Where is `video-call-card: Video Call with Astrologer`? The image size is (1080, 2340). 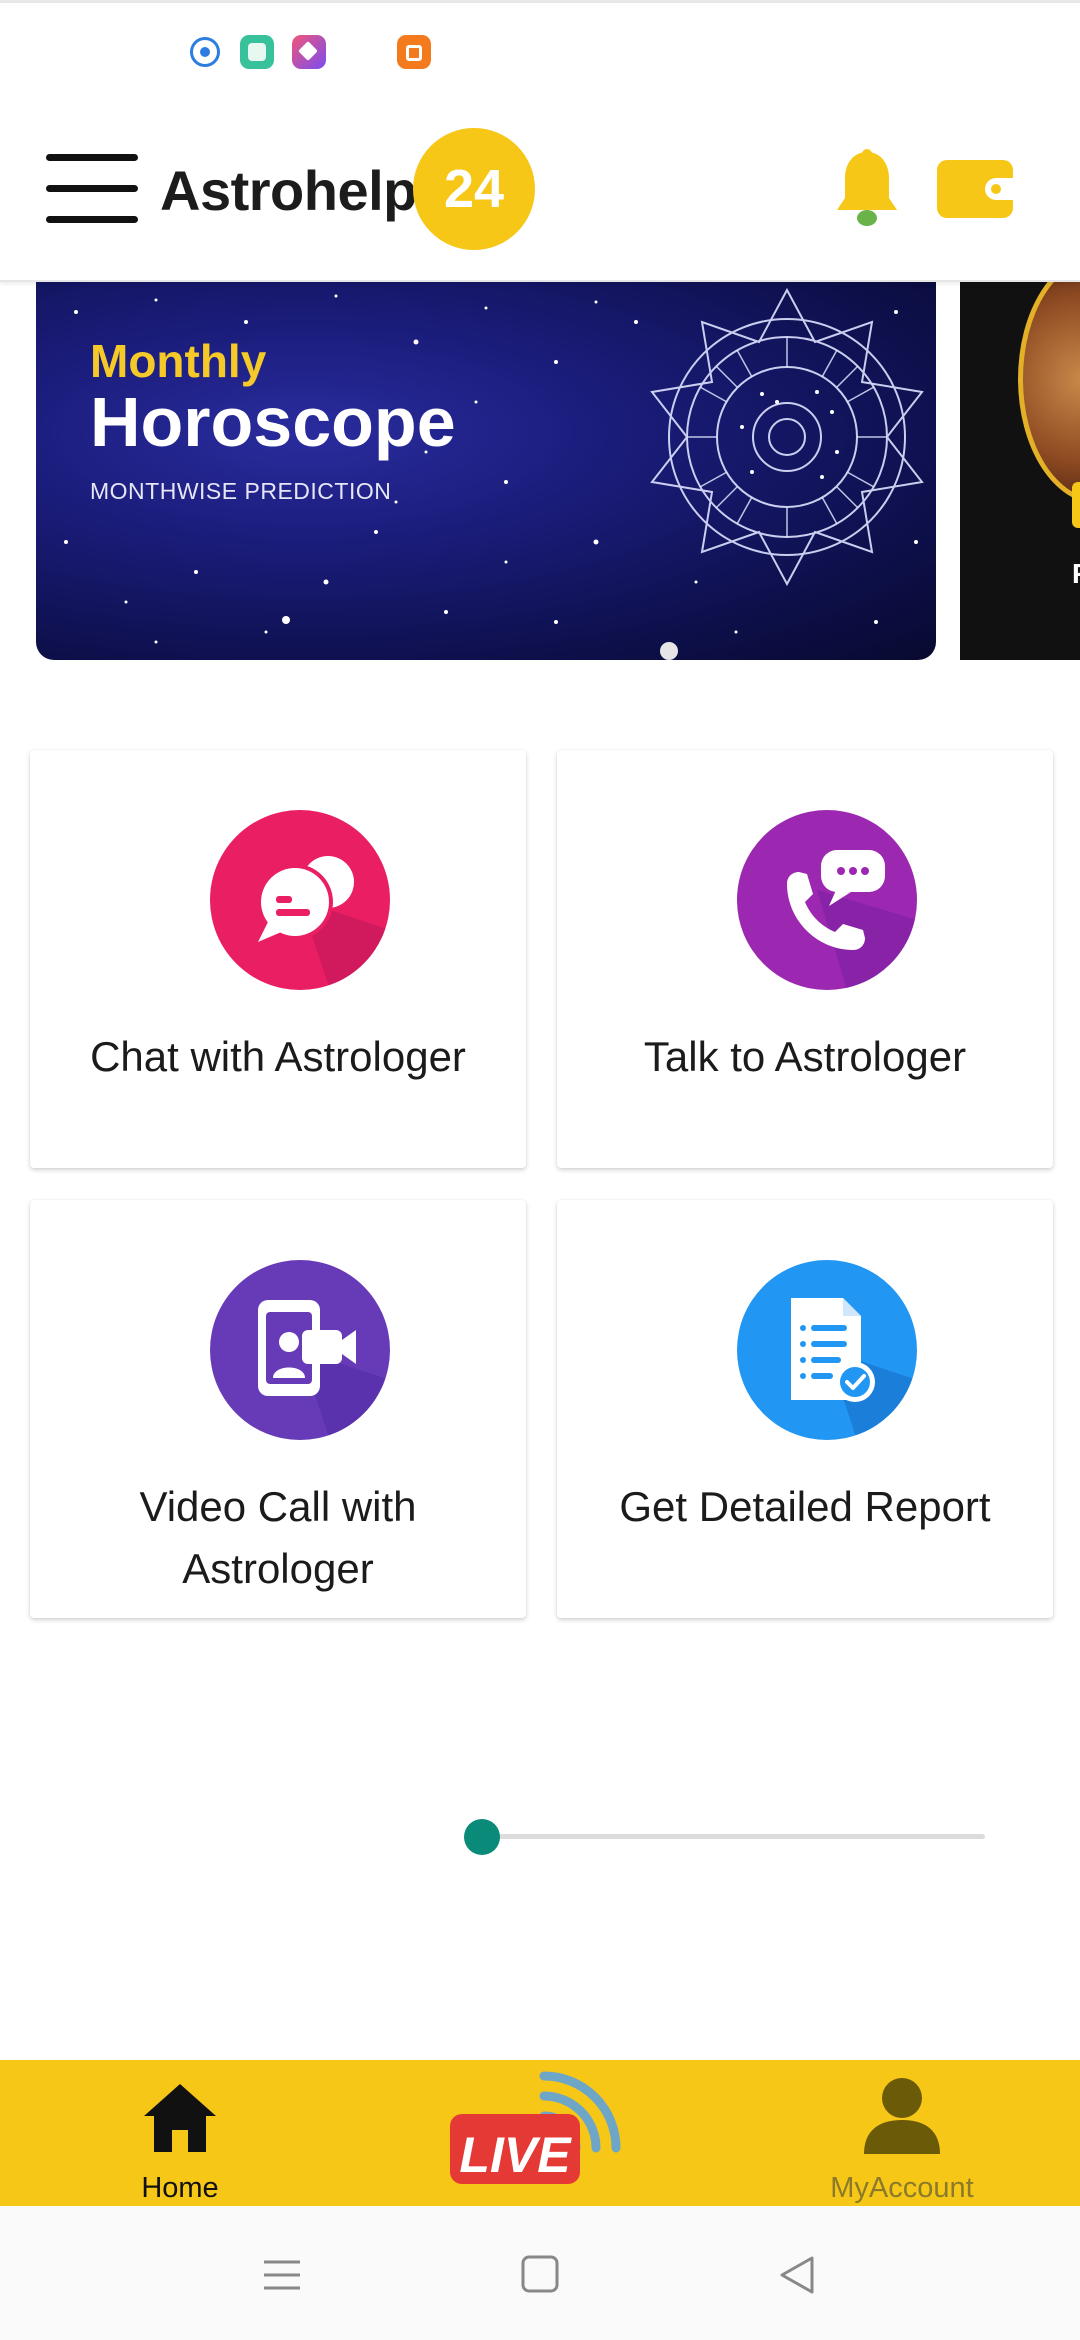
video-call-card: Video Call with Astrologer is located at coordinates (278, 1409).